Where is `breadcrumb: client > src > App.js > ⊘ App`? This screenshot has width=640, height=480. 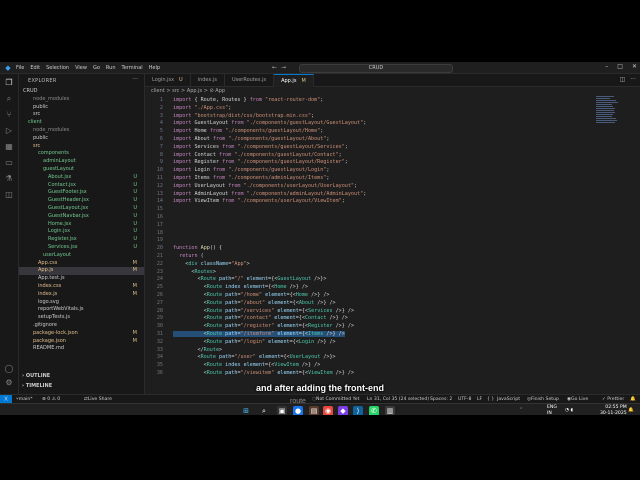
breadcrumb: client > src > App.js > ⊘ App is located at coordinates (188, 91).